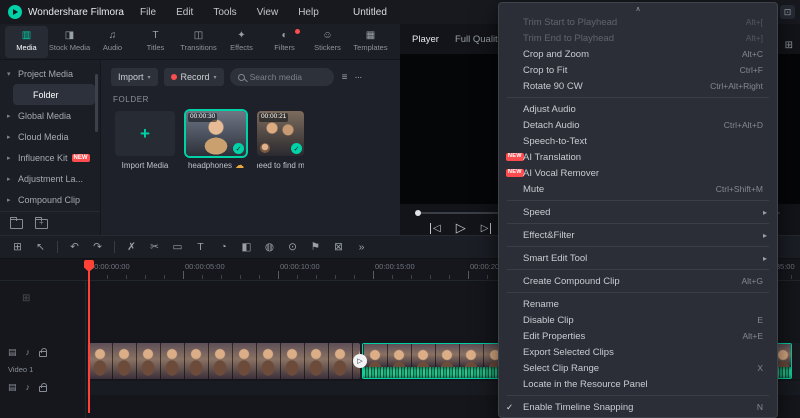 Image resolution: width=800 pixels, height=418 pixels. What do you see at coordinates (638, 109) in the screenshot?
I see `menu-item-adjust-audio: Adjust Audio` at bounding box center [638, 109].